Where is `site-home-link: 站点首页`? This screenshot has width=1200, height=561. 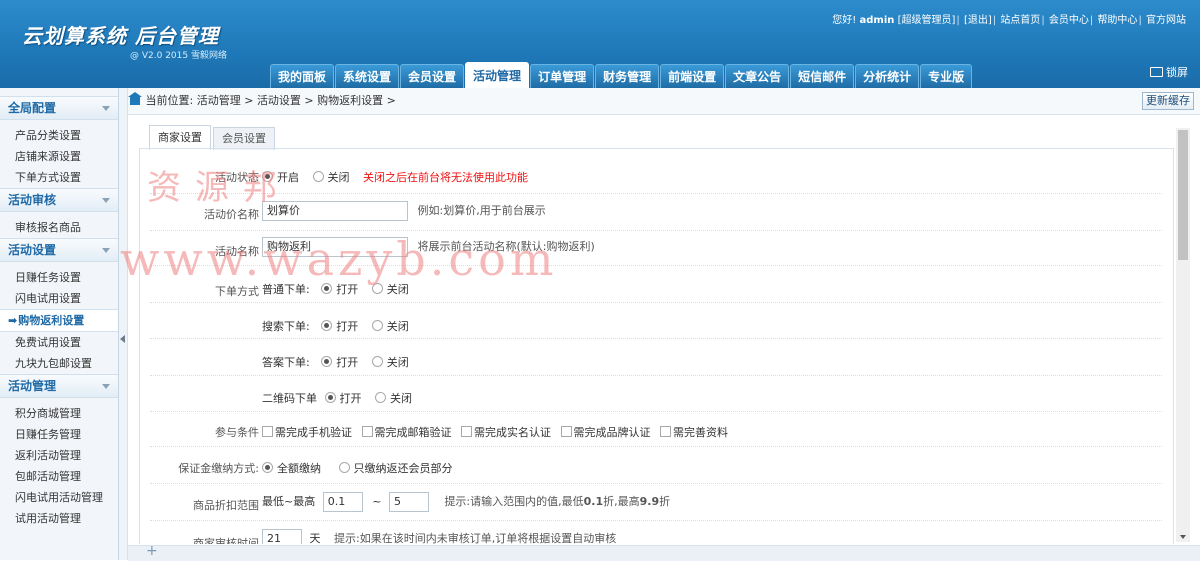 site-home-link: 站点首页 is located at coordinates (1020, 20).